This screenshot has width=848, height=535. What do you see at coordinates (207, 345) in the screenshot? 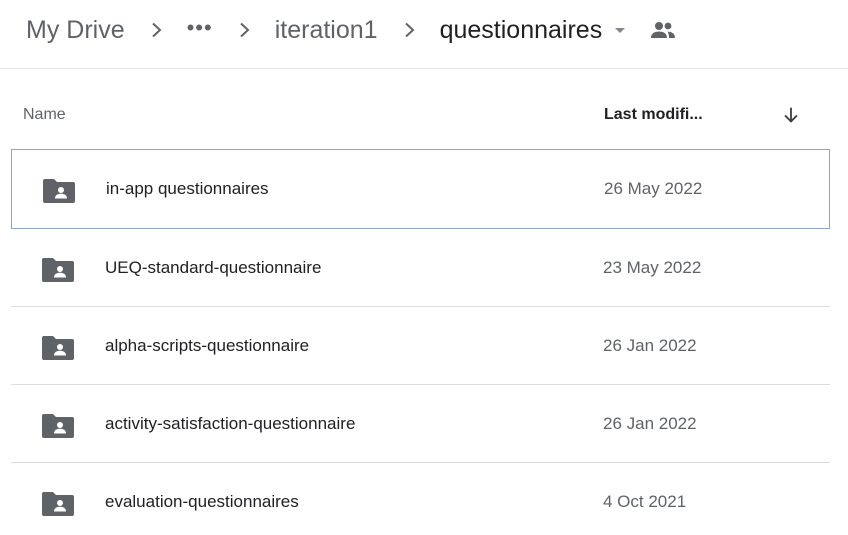
I see `file-name: alpha-scripts-questionnaire` at bounding box center [207, 345].